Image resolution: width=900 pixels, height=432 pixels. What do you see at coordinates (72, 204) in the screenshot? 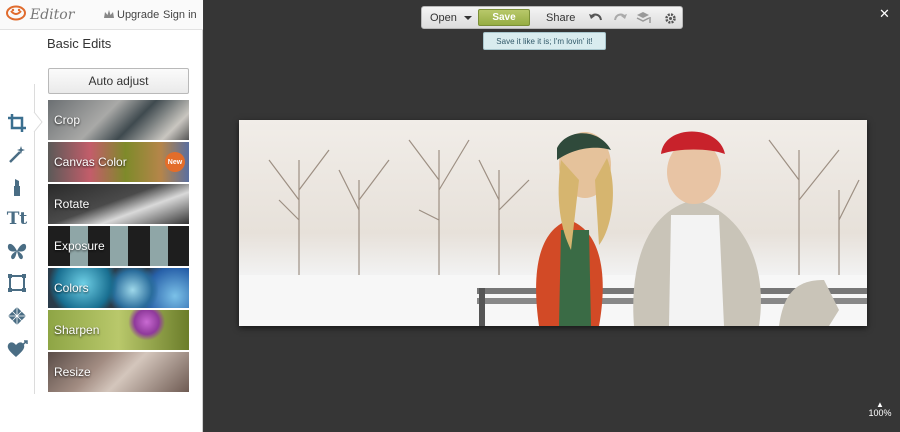
I see `edit-item-label: Rotate` at bounding box center [72, 204].